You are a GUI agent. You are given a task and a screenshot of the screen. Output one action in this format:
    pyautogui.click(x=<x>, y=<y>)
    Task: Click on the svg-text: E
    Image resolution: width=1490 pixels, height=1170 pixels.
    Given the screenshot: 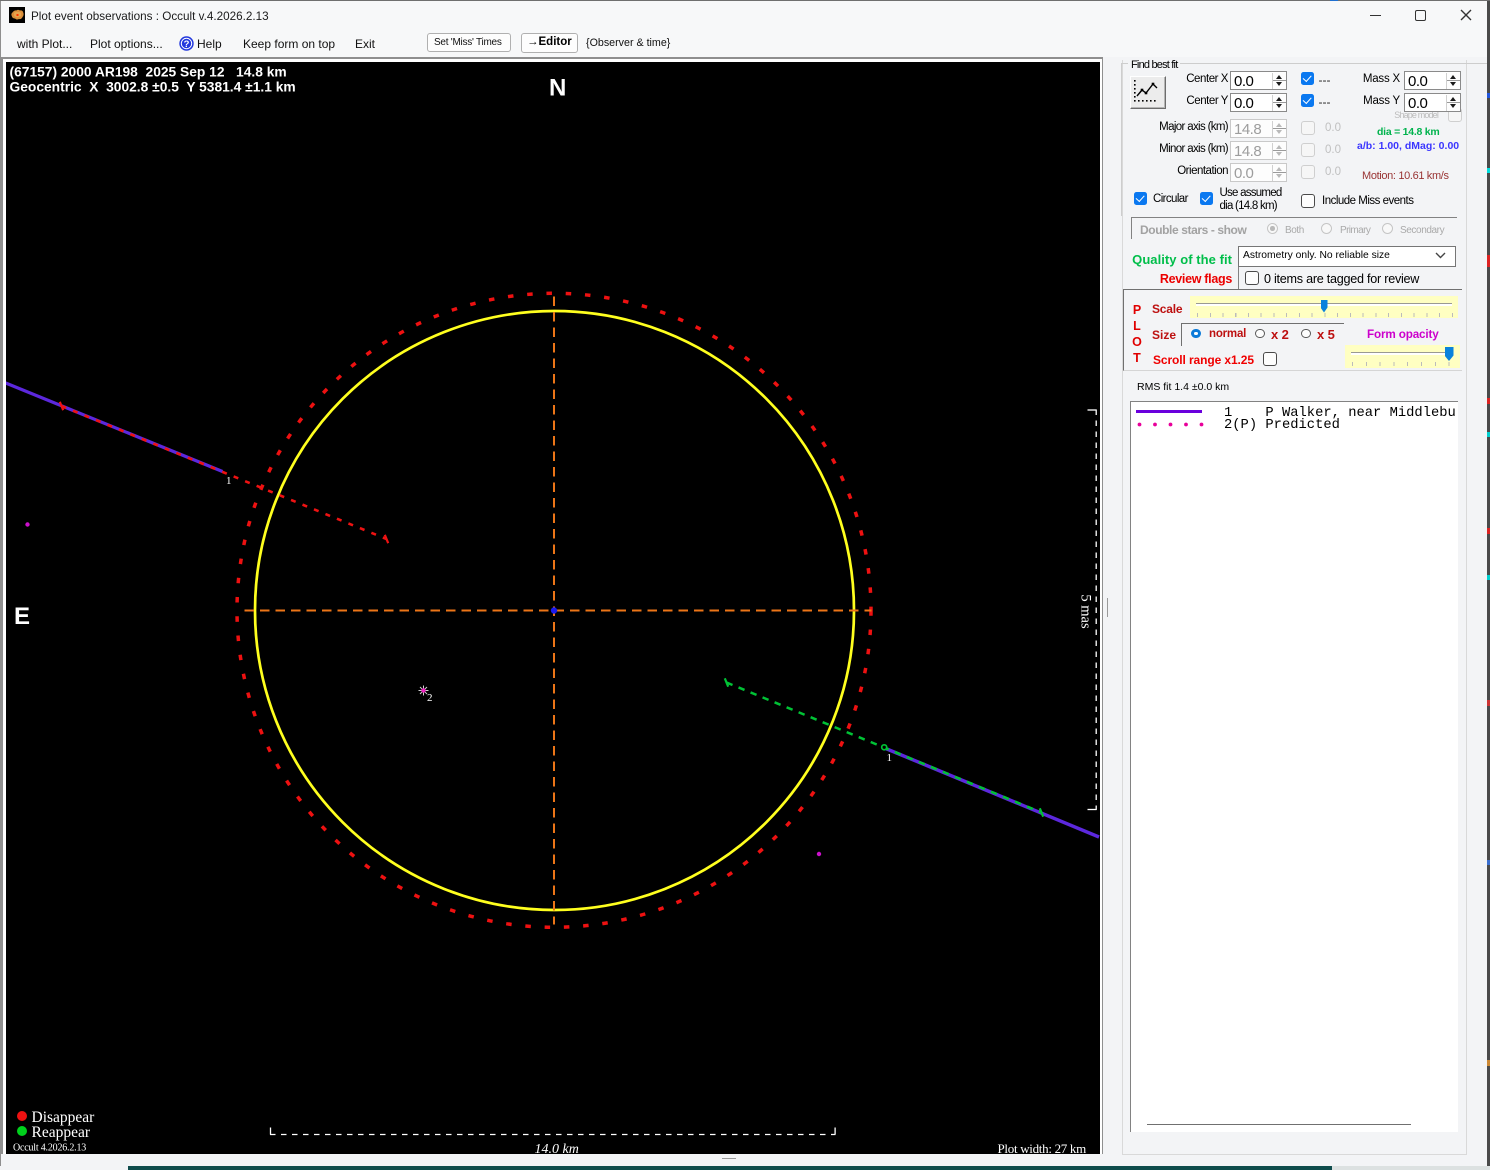 What is the action you would take?
    pyautogui.click(x=22, y=616)
    